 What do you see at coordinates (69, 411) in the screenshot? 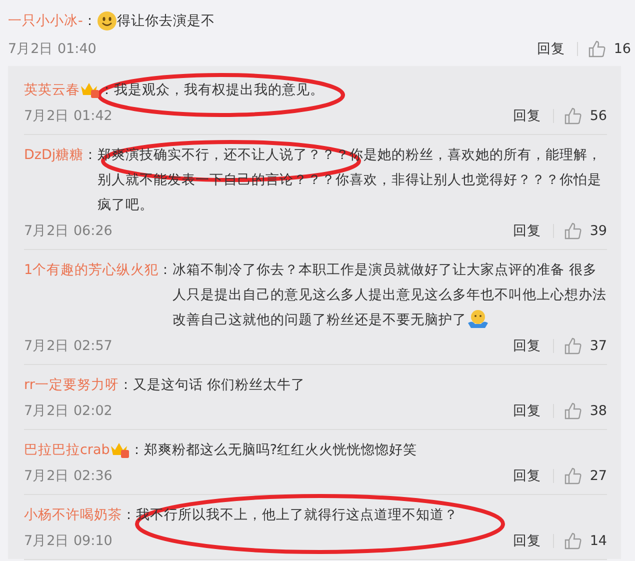
I see `comment-date: 7月2日 02:02` at bounding box center [69, 411].